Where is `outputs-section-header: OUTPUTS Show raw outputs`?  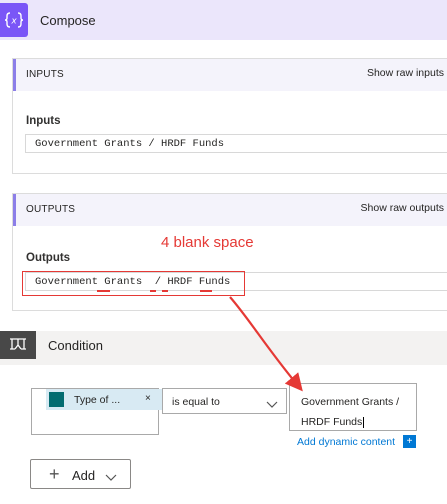 outputs-section-header: OUTPUTS Show raw outputs is located at coordinates (230, 210).